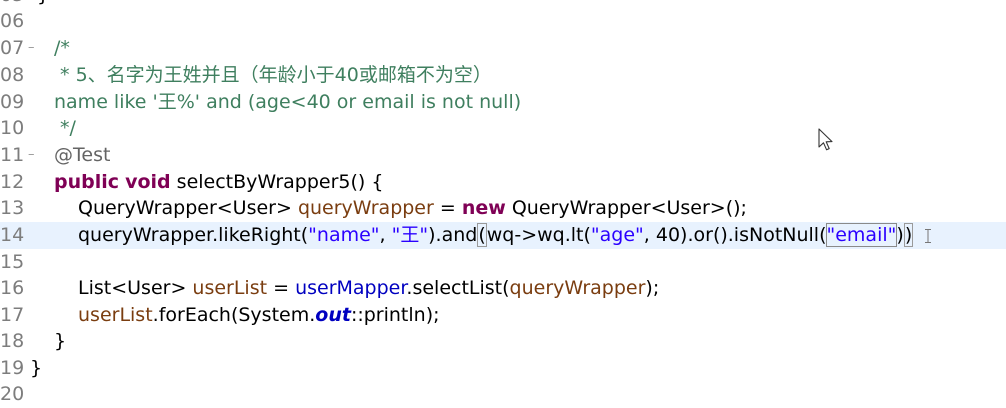 This screenshot has height=408, width=1006. What do you see at coordinates (12, 315) in the screenshot?
I see `line-number: 17` at bounding box center [12, 315].